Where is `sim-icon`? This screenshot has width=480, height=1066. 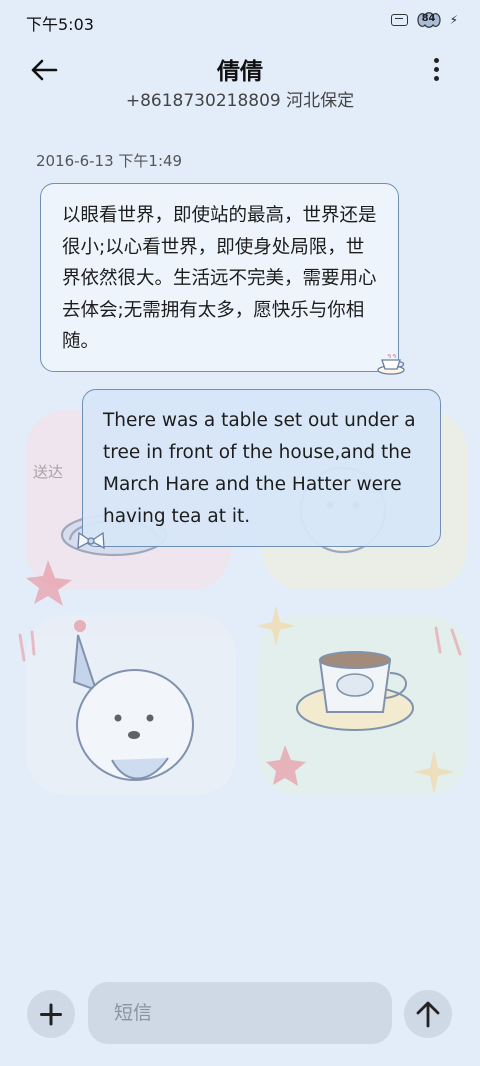
sim-icon is located at coordinates (399, 20).